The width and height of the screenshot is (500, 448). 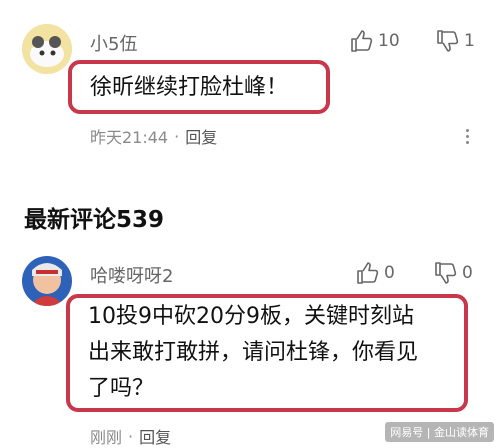 I want to click on like-button: 0, so click(x=375, y=273).